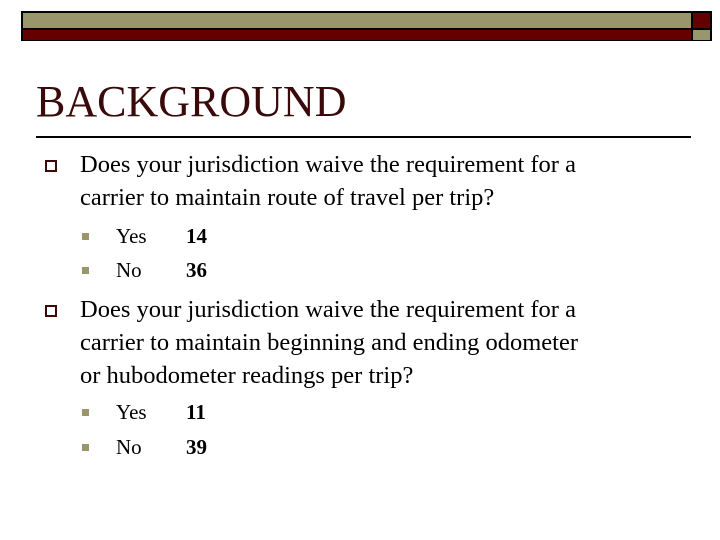 The height and width of the screenshot is (540, 720). I want to click on header-corner-square-red, so click(701, 20).